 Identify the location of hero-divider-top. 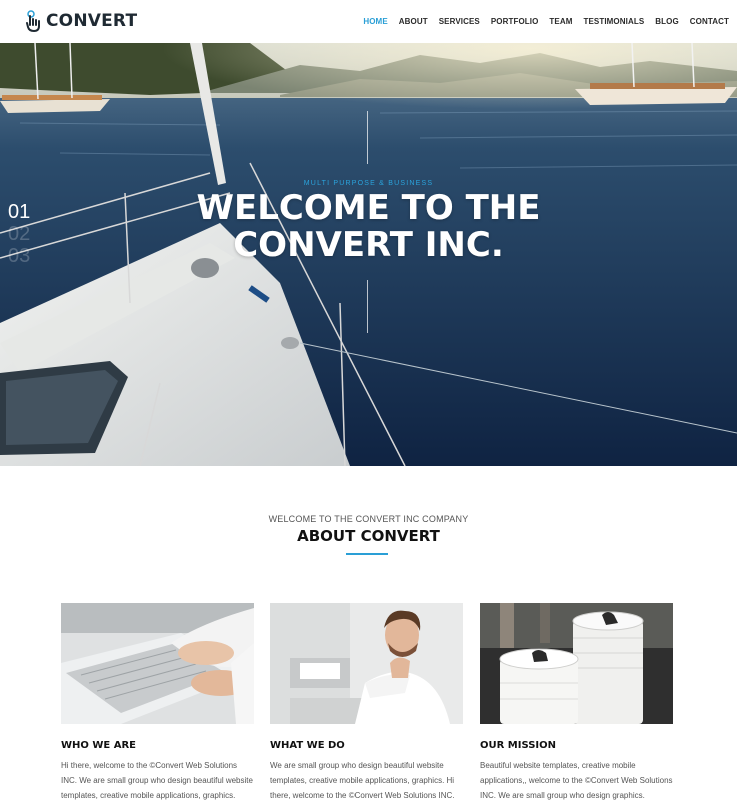
(367, 137).